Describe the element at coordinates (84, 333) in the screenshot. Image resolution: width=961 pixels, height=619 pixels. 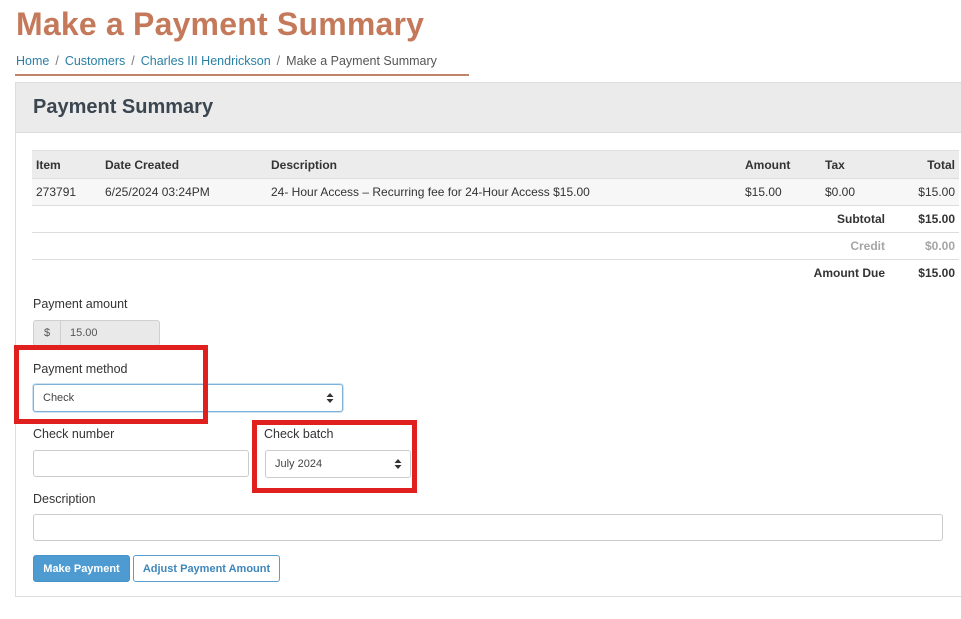
I see `payment-amount-value: 15.00` at that location.